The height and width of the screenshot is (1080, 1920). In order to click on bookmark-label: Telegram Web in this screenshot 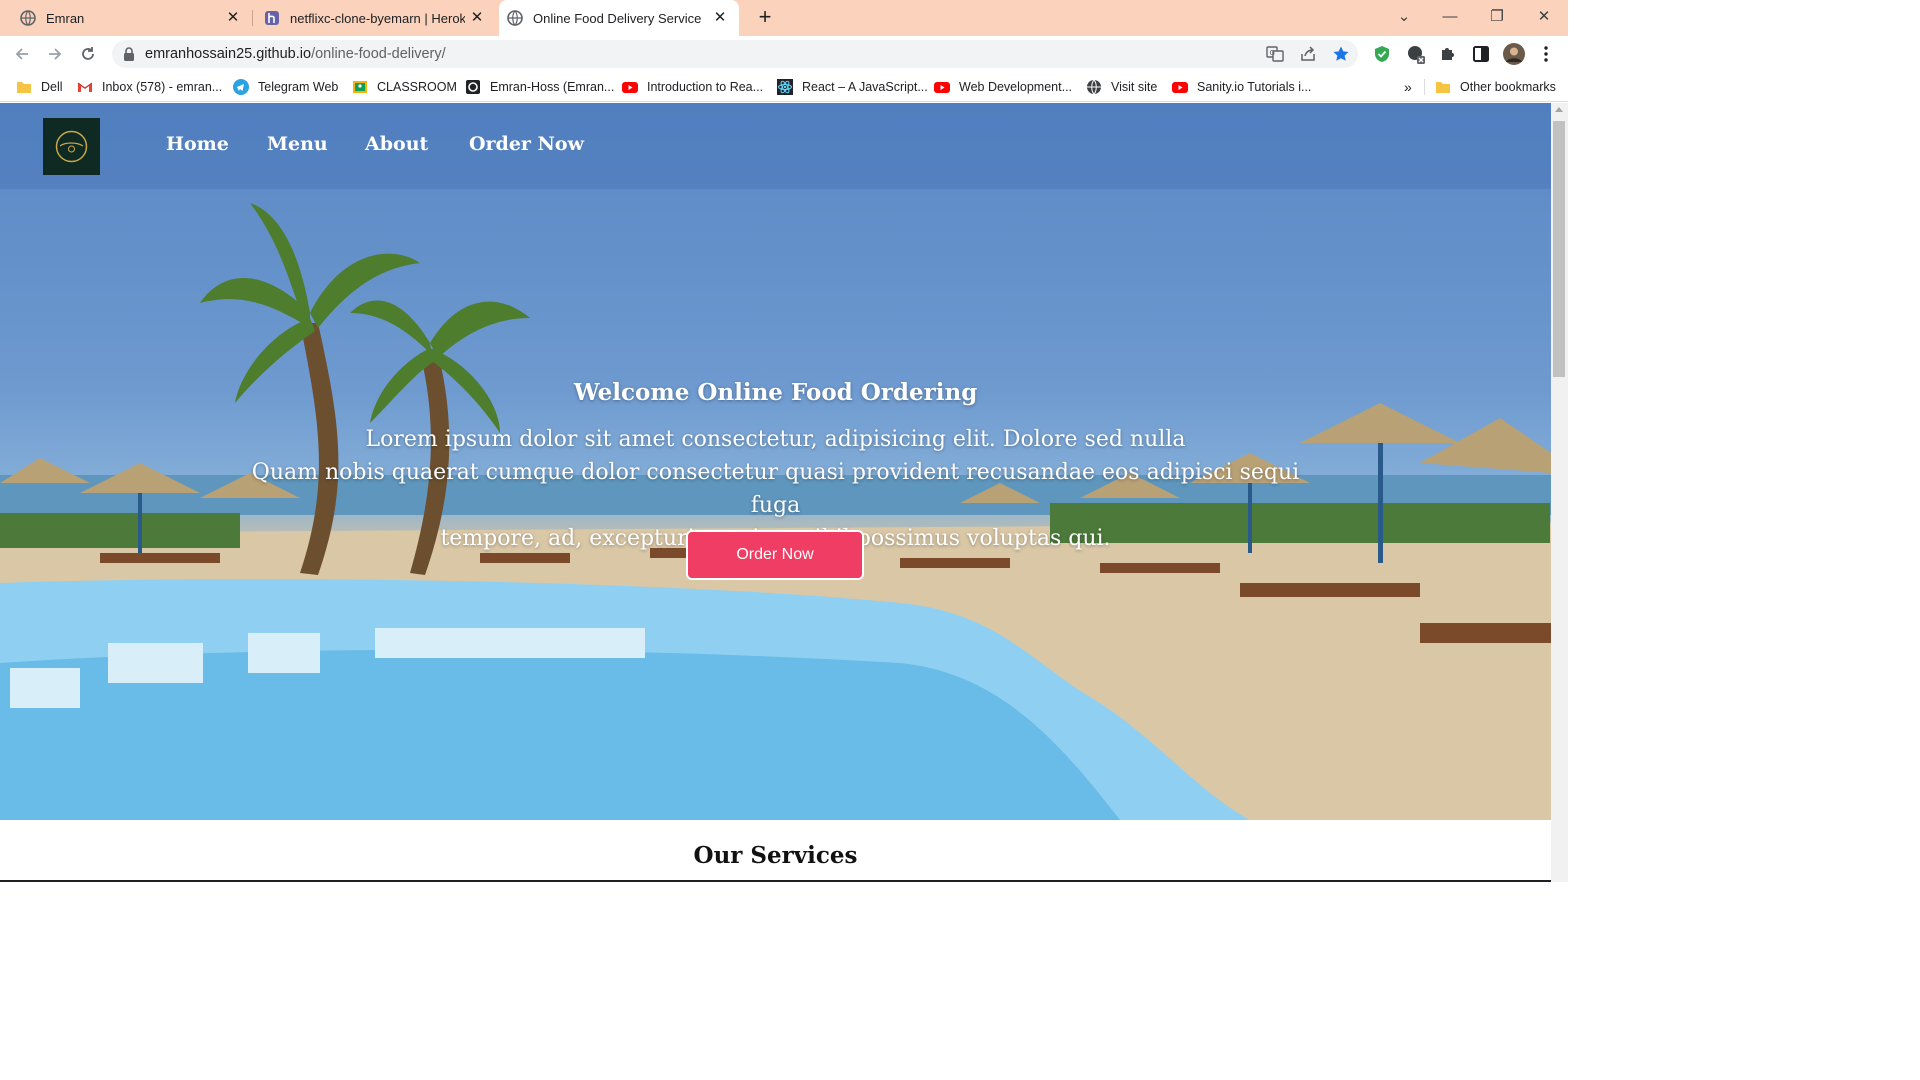, I will do `click(298, 87)`.